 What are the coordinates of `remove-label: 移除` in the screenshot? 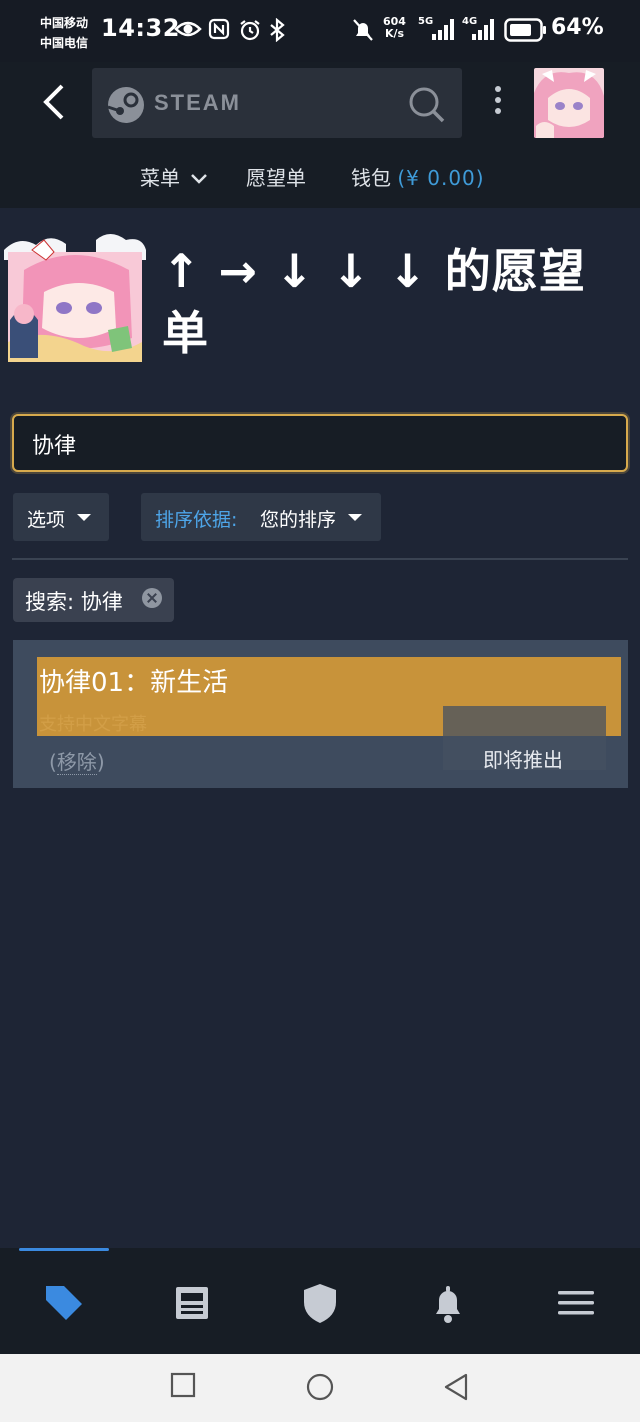 It's located at (76, 762).